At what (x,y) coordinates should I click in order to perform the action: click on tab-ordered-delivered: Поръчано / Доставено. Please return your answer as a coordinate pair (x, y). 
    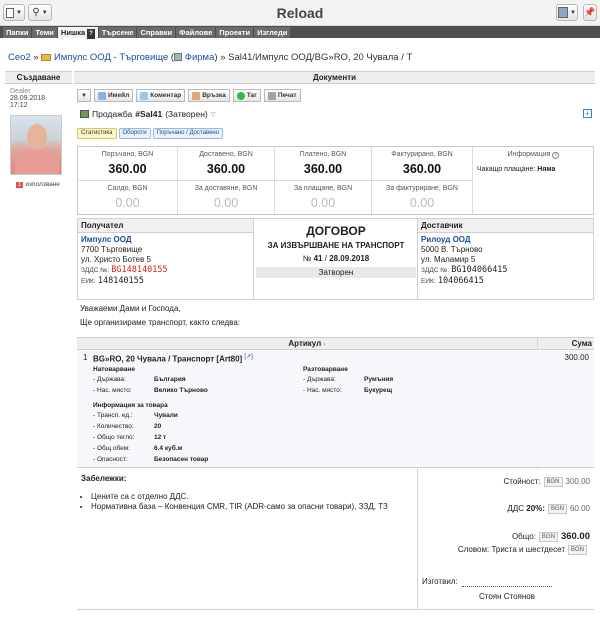
    Looking at the image, I should click on (188, 133).